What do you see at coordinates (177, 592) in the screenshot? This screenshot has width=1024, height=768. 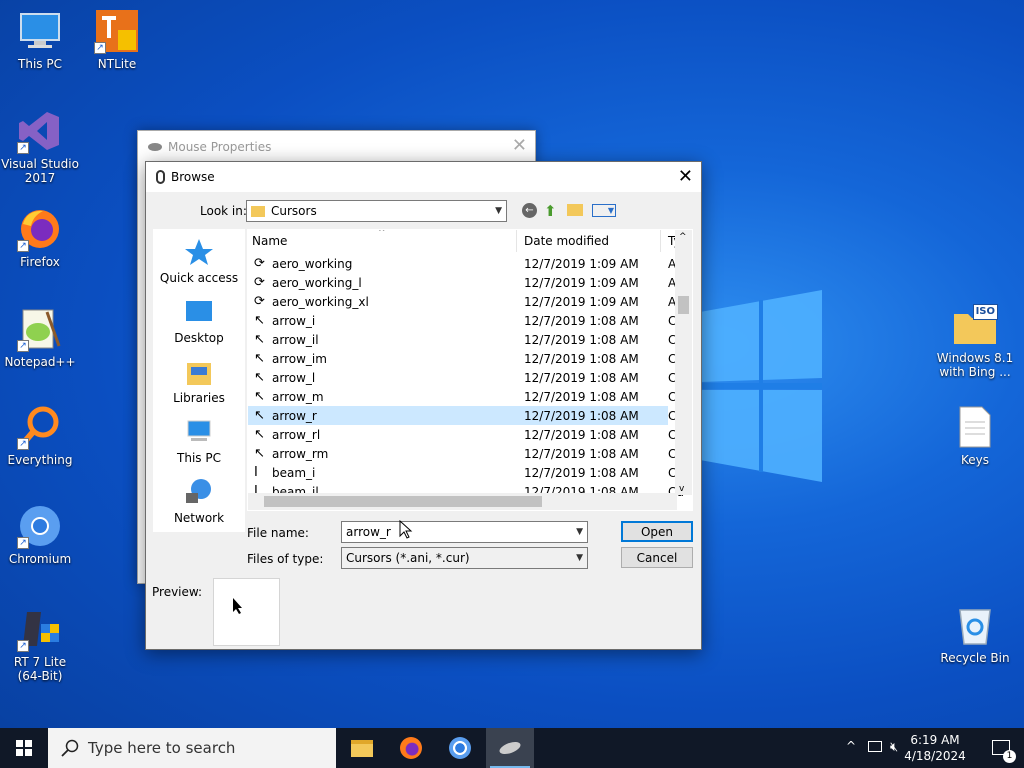 I see `preview-label: Preview:` at bounding box center [177, 592].